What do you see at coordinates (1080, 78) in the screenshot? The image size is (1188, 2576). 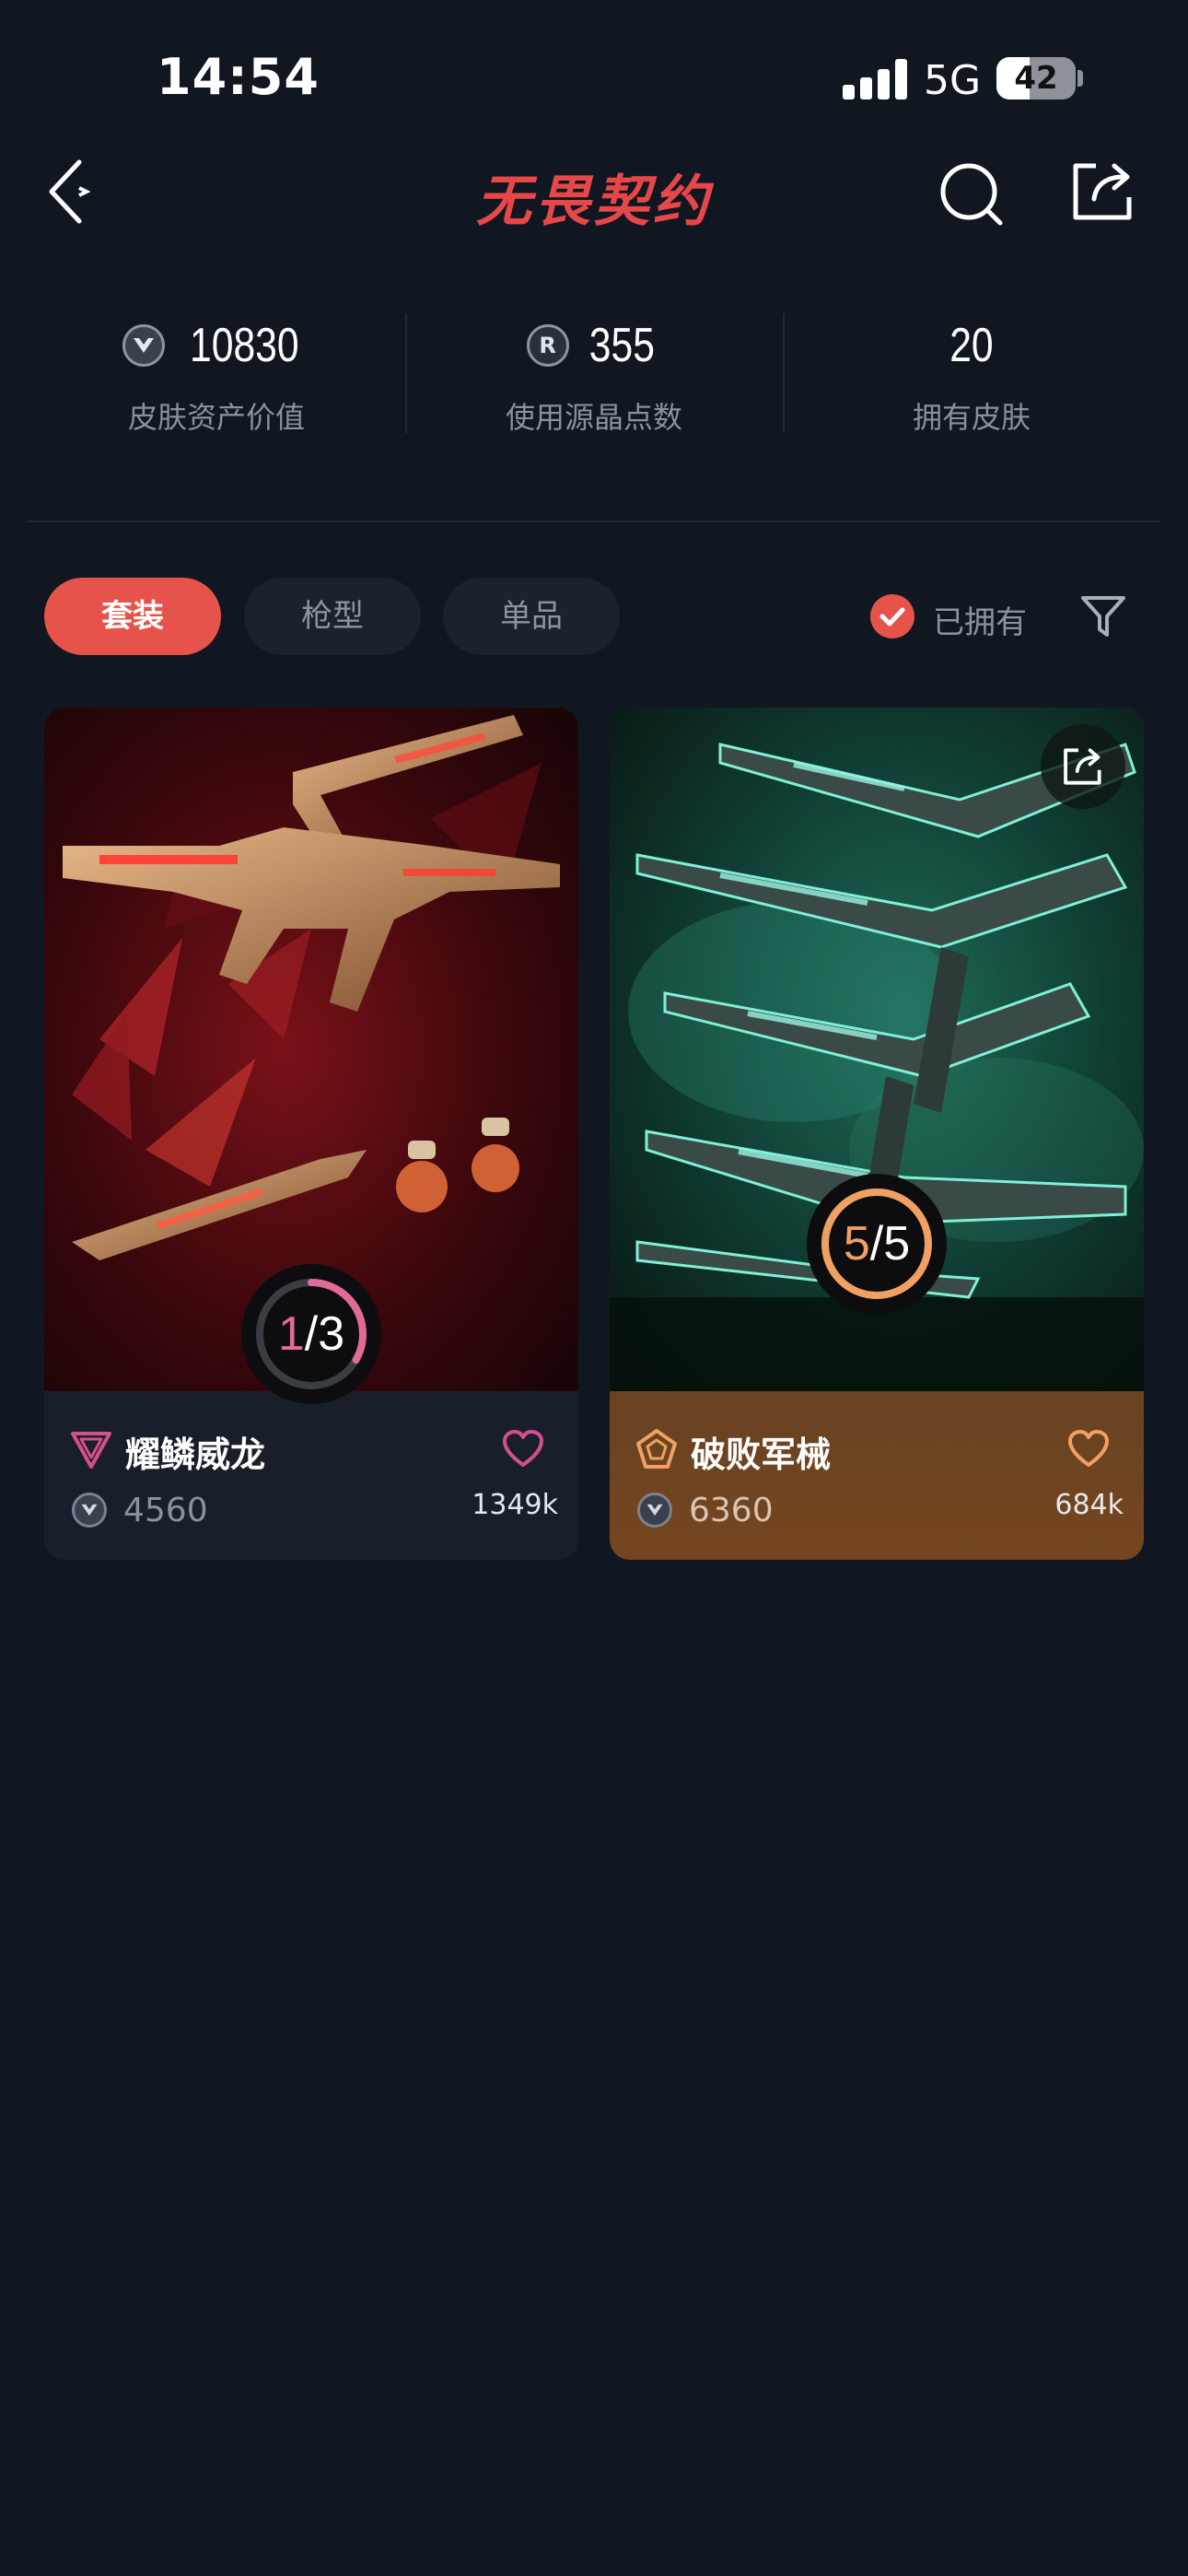 I see `battery-tip` at bounding box center [1080, 78].